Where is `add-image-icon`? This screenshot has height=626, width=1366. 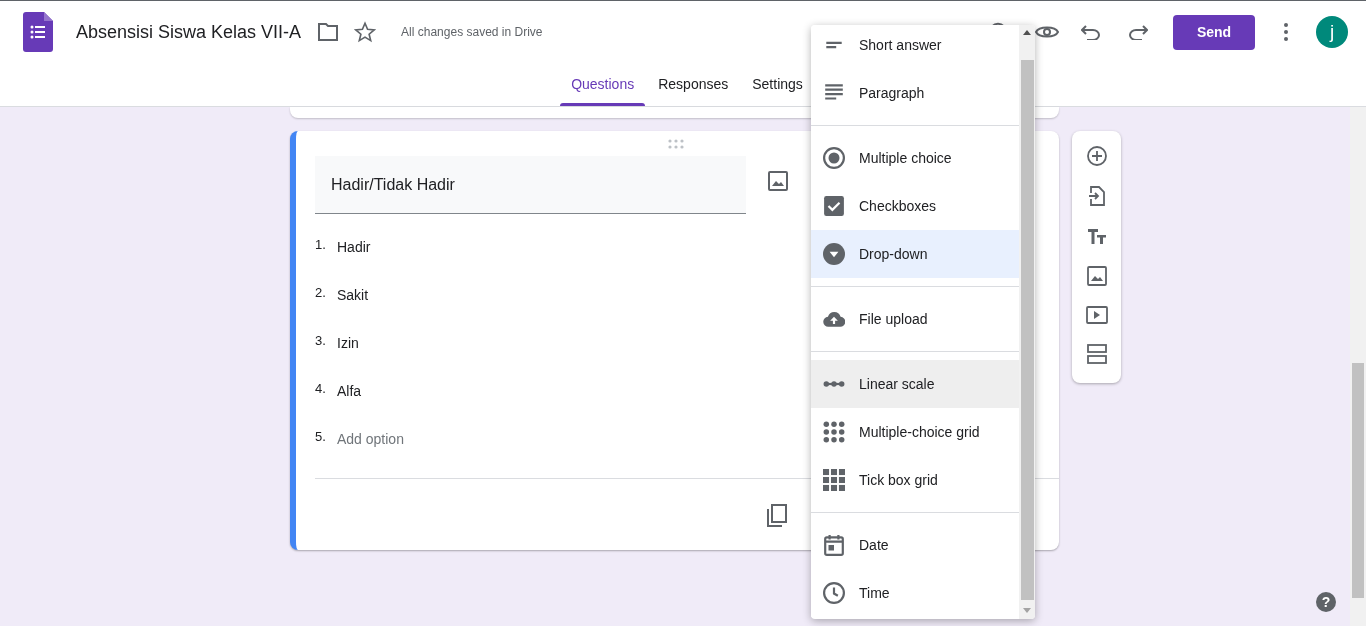
add-image-icon is located at coordinates (1096, 276).